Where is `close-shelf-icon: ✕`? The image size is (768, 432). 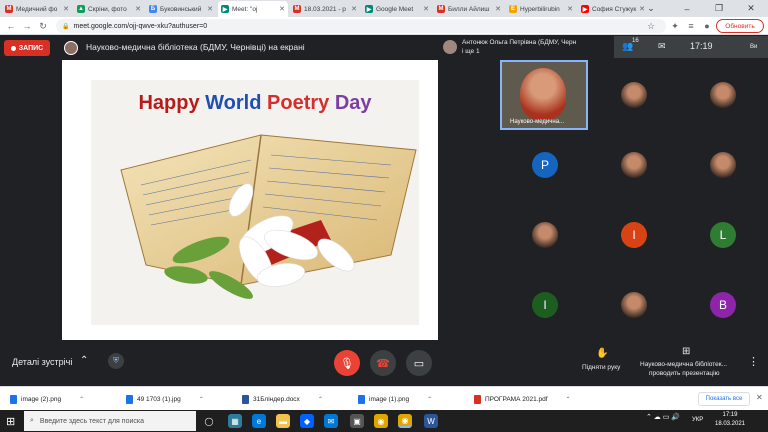 close-shelf-icon: ✕ is located at coordinates (759, 397).